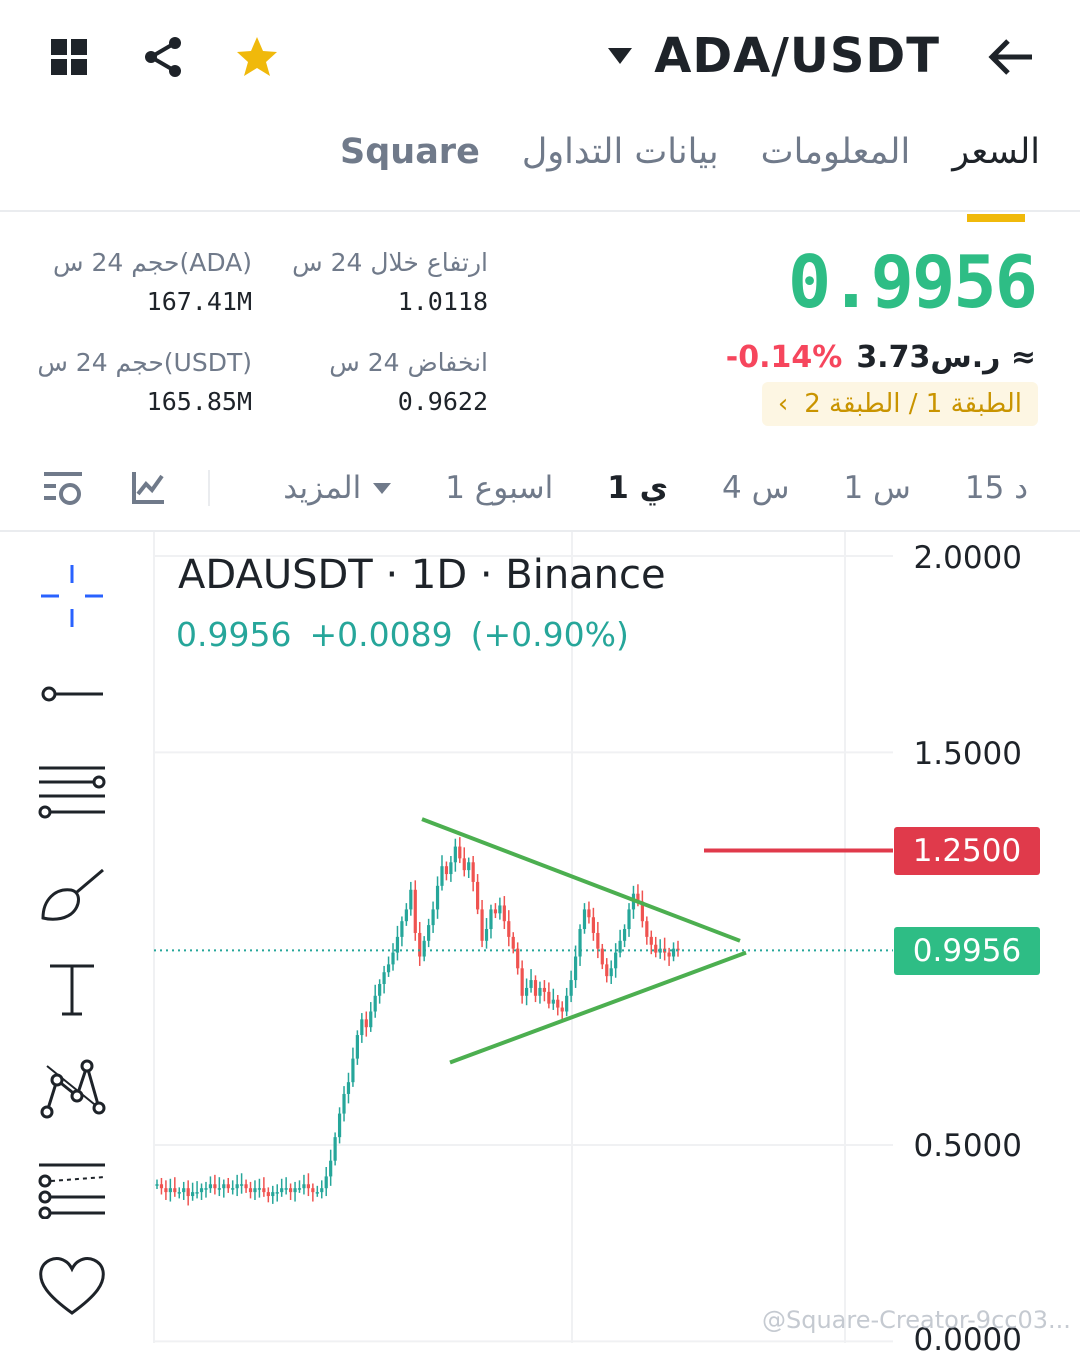 The height and width of the screenshot is (1358, 1080). What do you see at coordinates (784, 357) in the screenshot?
I see `change-percent: -0.14%` at bounding box center [784, 357].